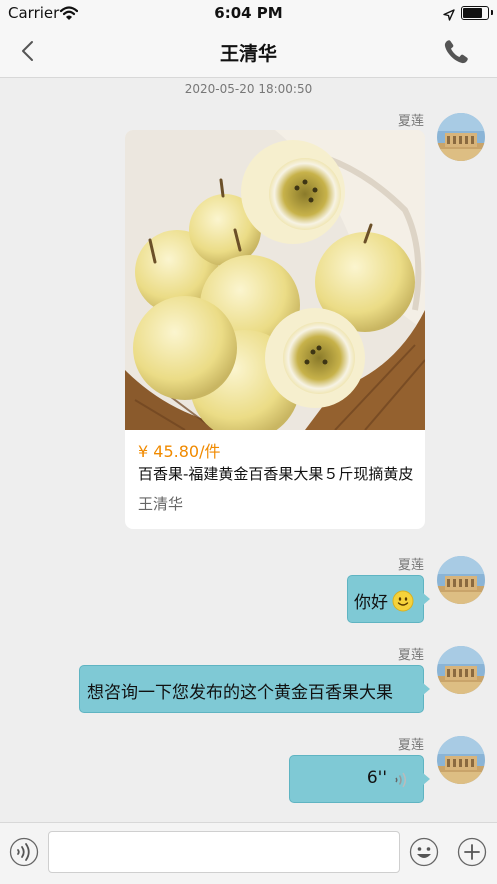 Image resolution: width=497 pixels, height=884 pixels. I want to click on chevron-left-icon, so click(29, 51).